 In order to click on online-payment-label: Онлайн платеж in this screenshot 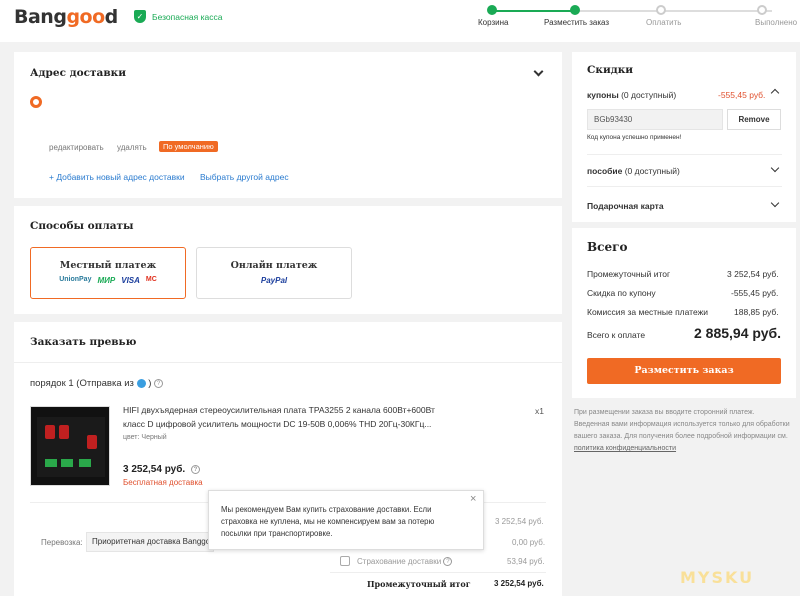, I will do `click(274, 265)`.